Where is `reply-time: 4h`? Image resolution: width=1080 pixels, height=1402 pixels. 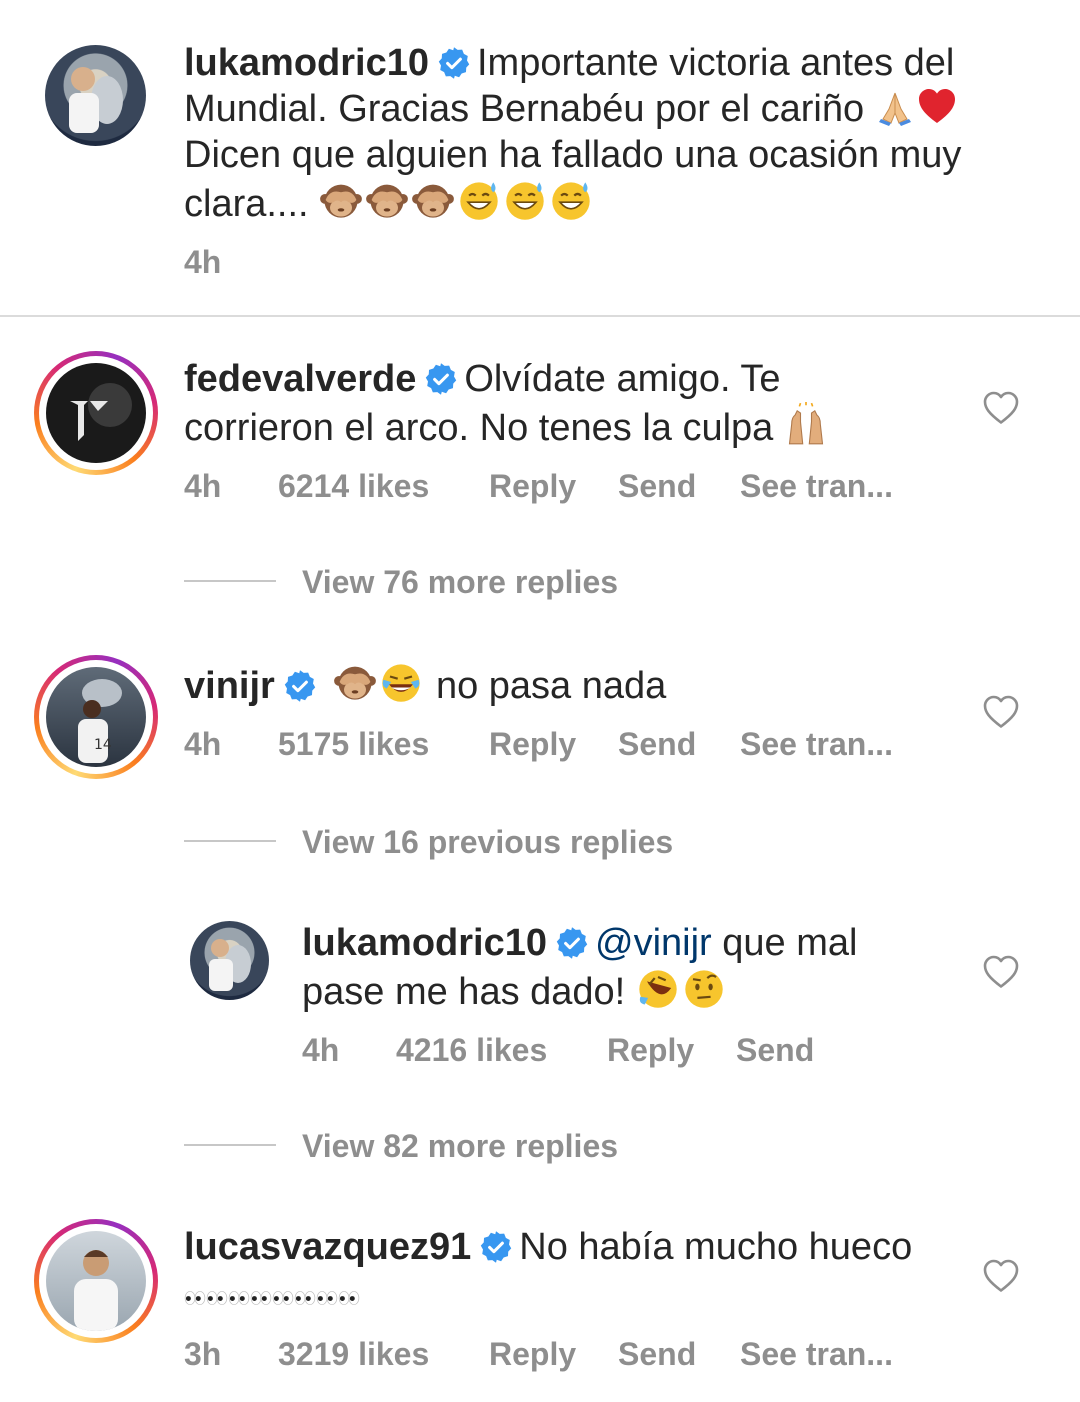 reply-time: 4h is located at coordinates (321, 1050).